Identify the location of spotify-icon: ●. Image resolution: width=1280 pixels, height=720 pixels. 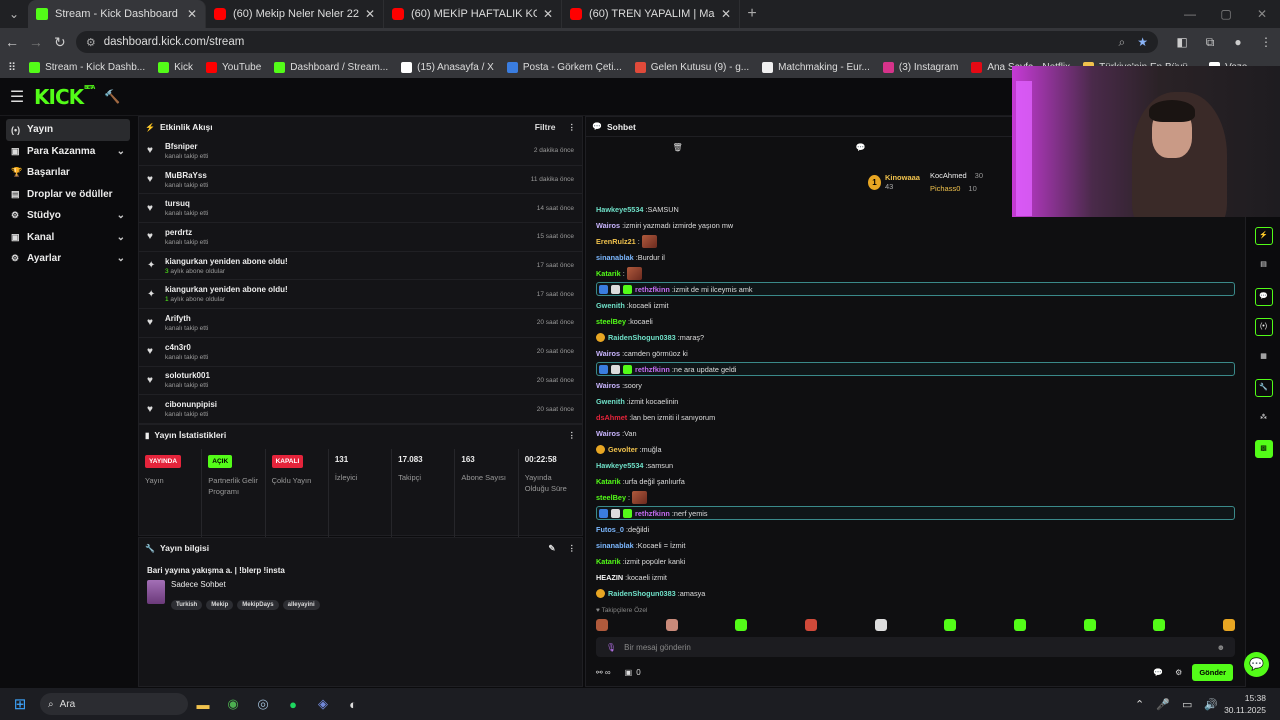
(293, 704).